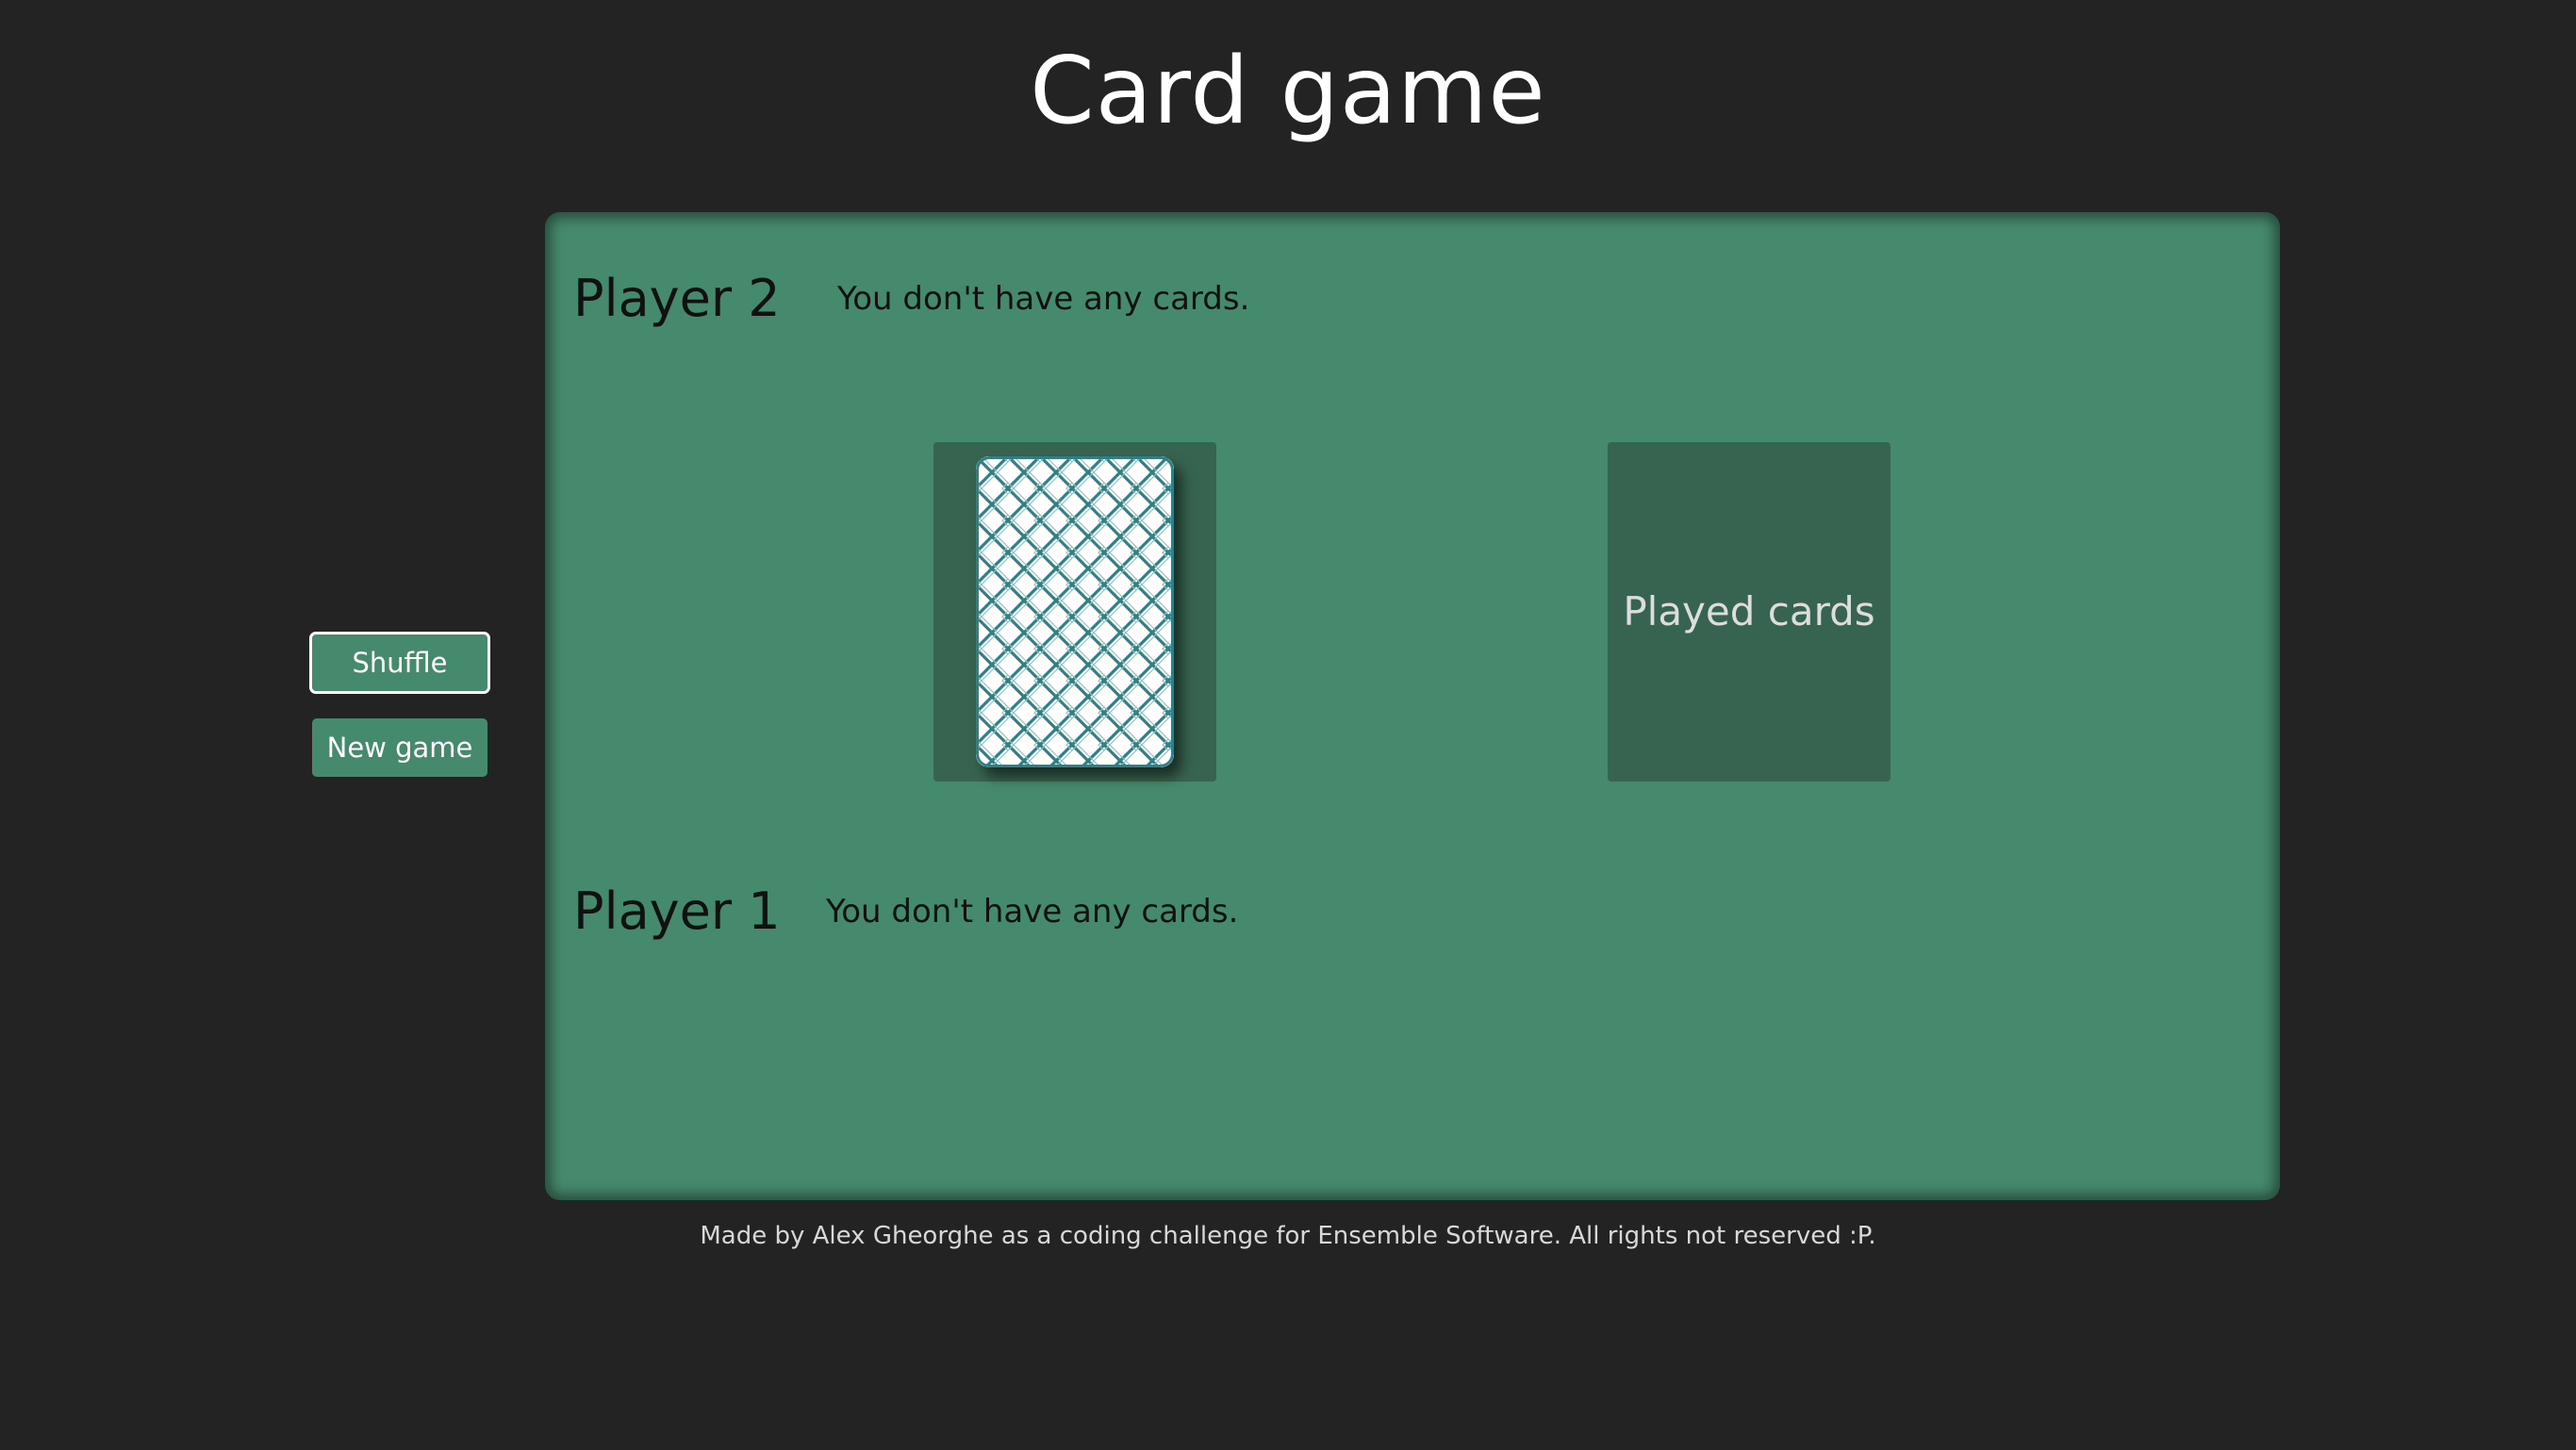 The width and height of the screenshot is (2576, 1450). I want to click on player-1-name: Player 1, so click(677, 912).